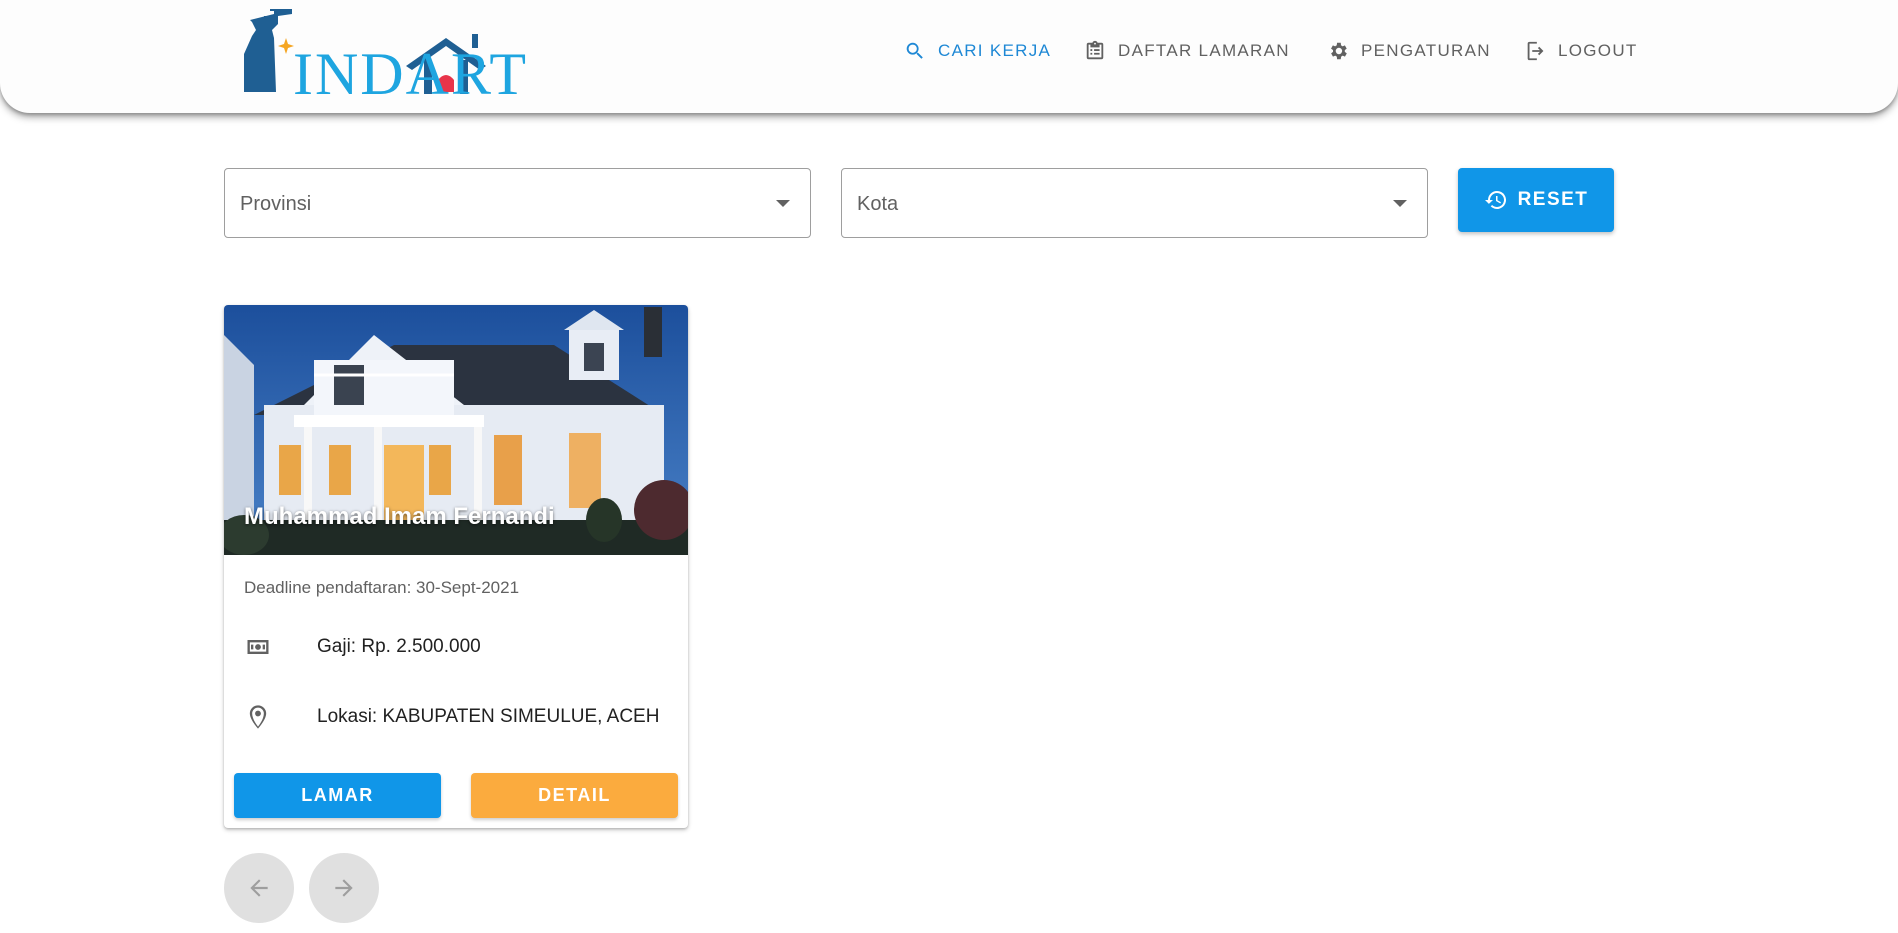  I want to click on nav-logout-label: LOGOUT, so click(1598, 50).